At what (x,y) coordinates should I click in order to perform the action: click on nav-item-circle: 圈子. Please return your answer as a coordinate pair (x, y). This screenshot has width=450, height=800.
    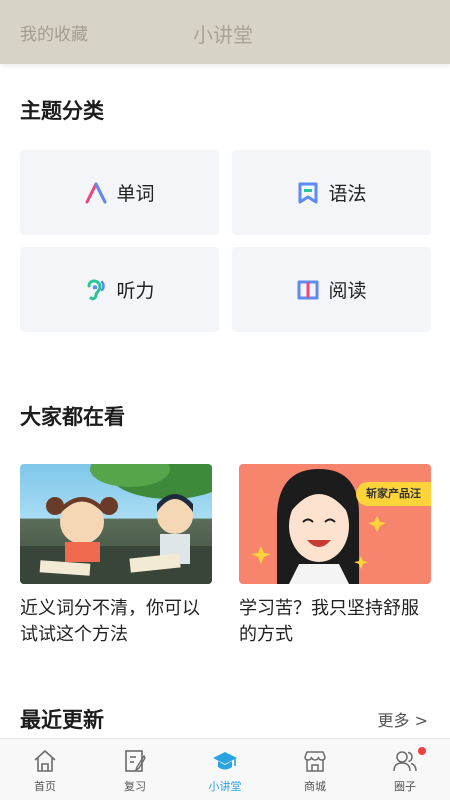
    Looking at the image, I should click on (405, 769).